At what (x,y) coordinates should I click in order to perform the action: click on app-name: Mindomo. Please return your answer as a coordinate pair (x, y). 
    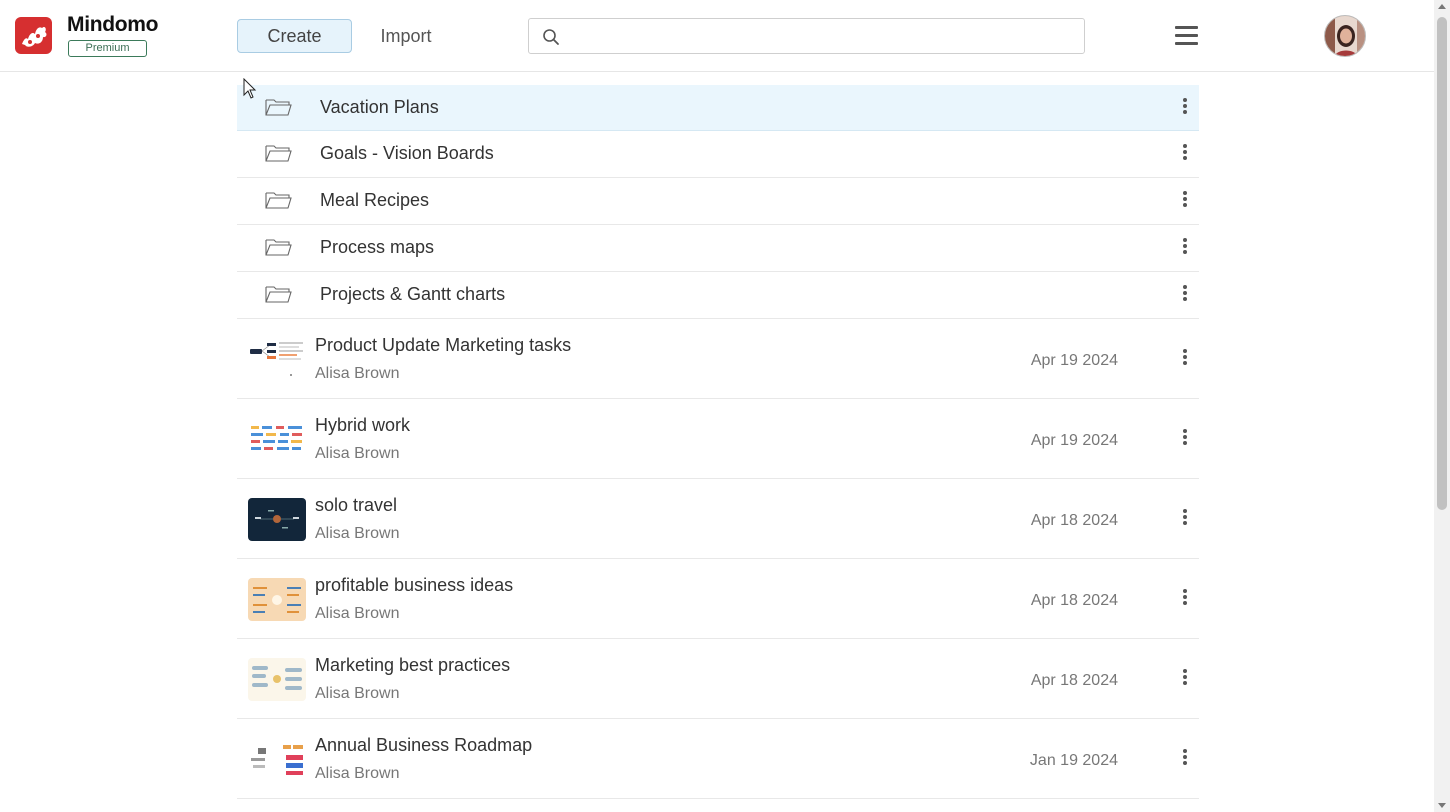
    Looking at the image, I should click on (113, 24).